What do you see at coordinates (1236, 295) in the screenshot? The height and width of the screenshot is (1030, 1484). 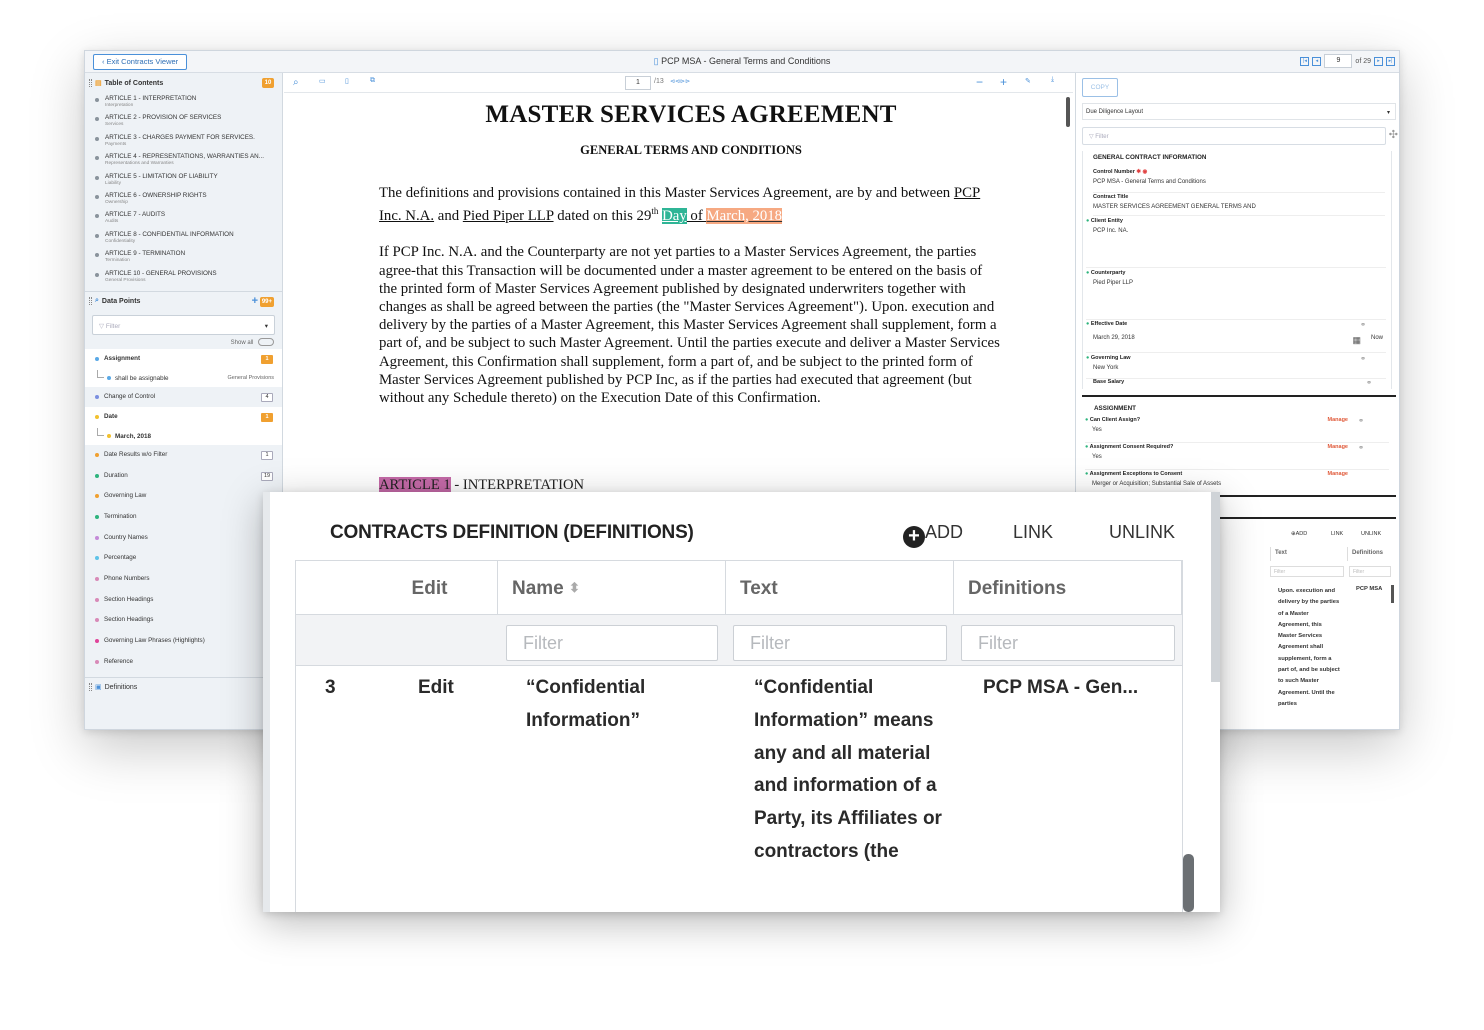 I see `counterparty-field: ● Counterparty Pied Piper LLP` at bounding box center [1236, 295].